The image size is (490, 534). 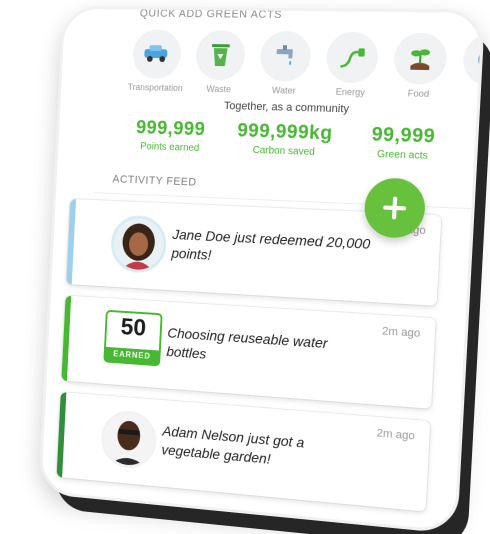 I want to click on points-earned-badge: 50 EARNED, so click(x=133, y=338).